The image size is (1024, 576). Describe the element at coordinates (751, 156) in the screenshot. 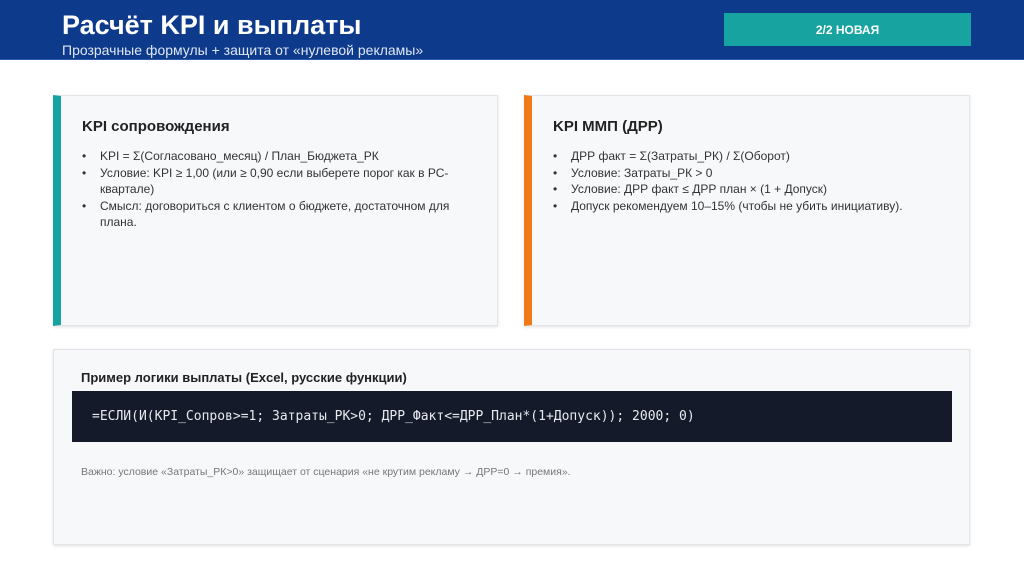

I see `list-item: ДРР факт = Σ(Затраты_РК) / Σ(Оборот)` at that location.